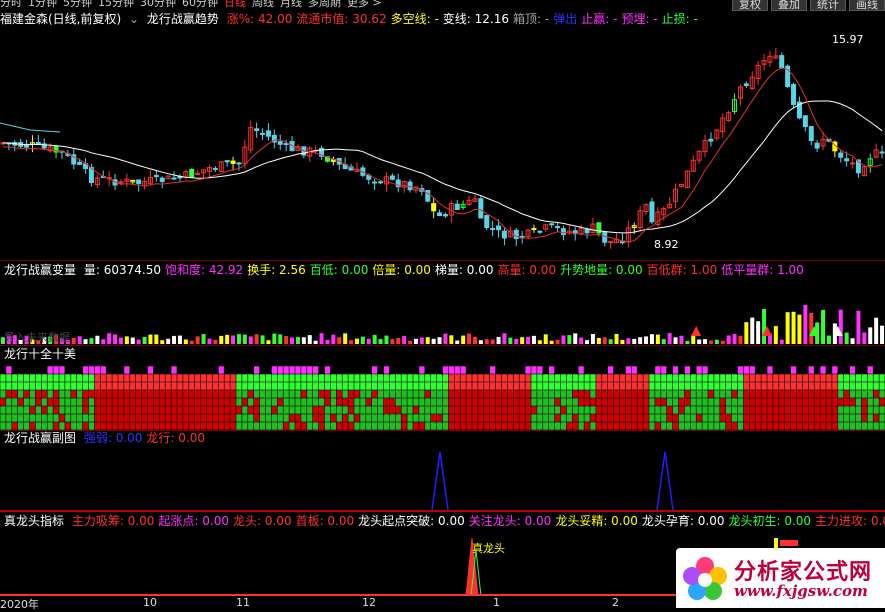 The height and width of the screenshot is (612, 885). Describe the element at coordinates (882, 152) in the screenshot. I see `candle-body` at that location.